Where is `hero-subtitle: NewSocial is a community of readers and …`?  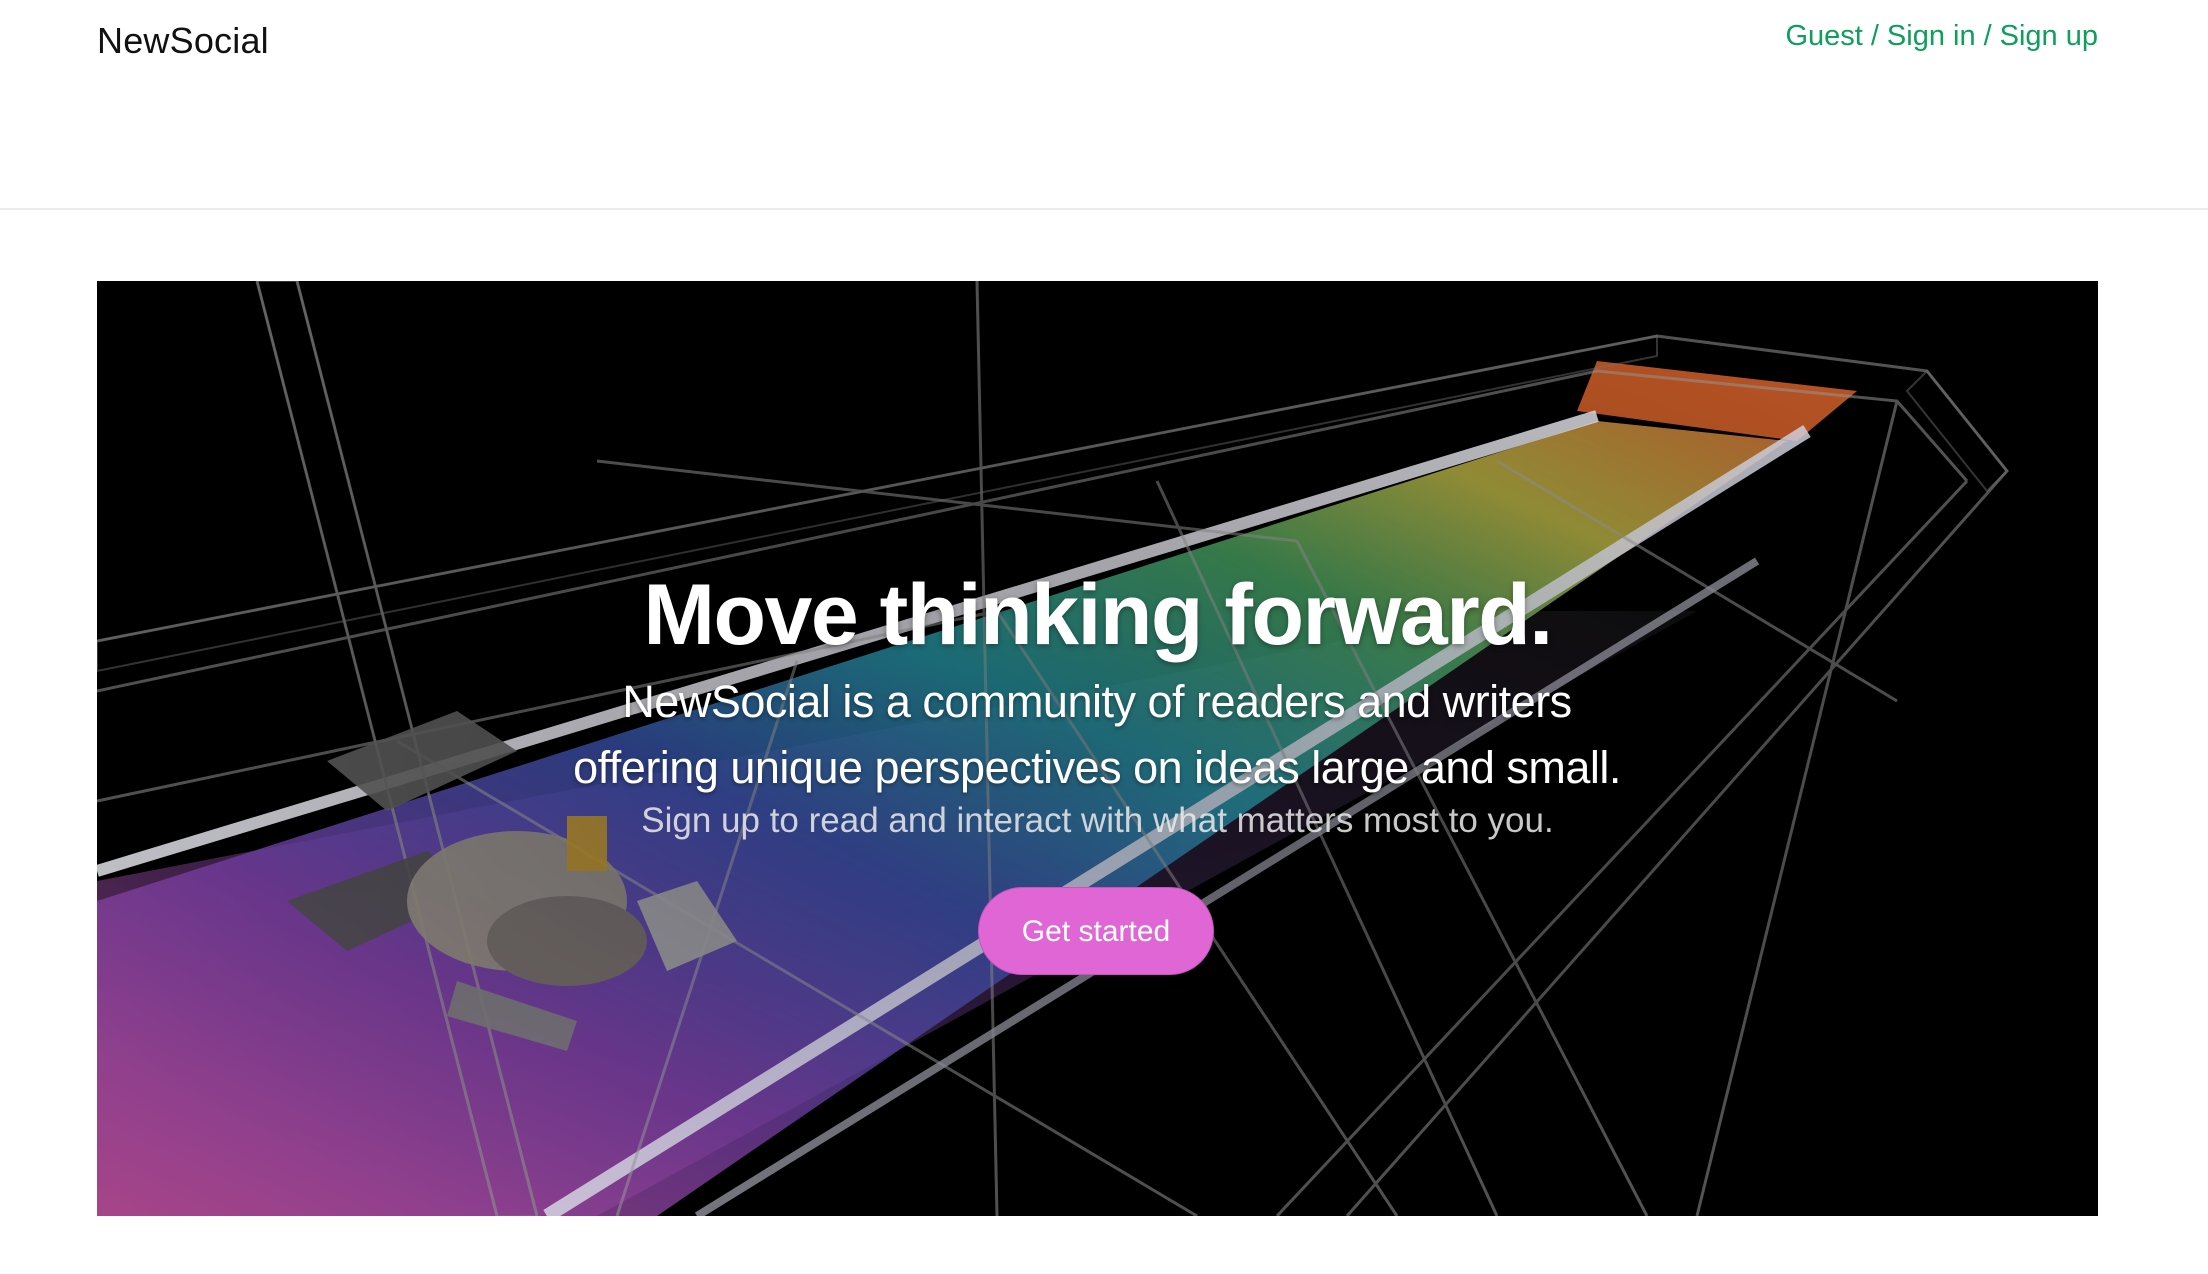 hero-subtitle: NewSocial is a community of readers and … is located at coordinates (1097, 734).